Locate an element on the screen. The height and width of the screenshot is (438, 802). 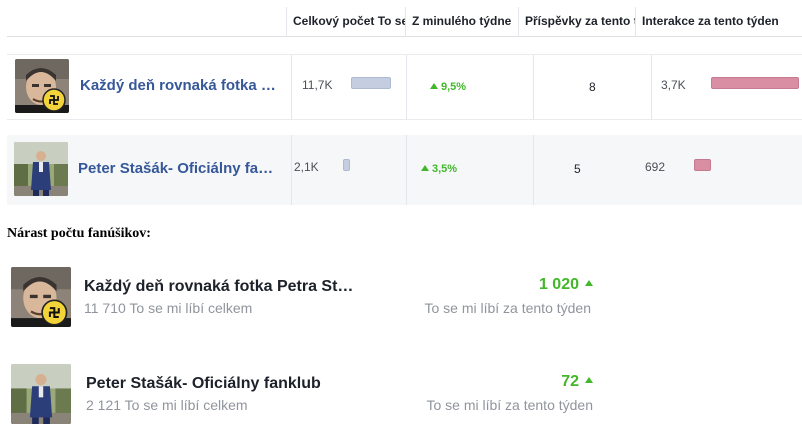
total-likes-cell: 2,1K is located at coordinates (348, 170).